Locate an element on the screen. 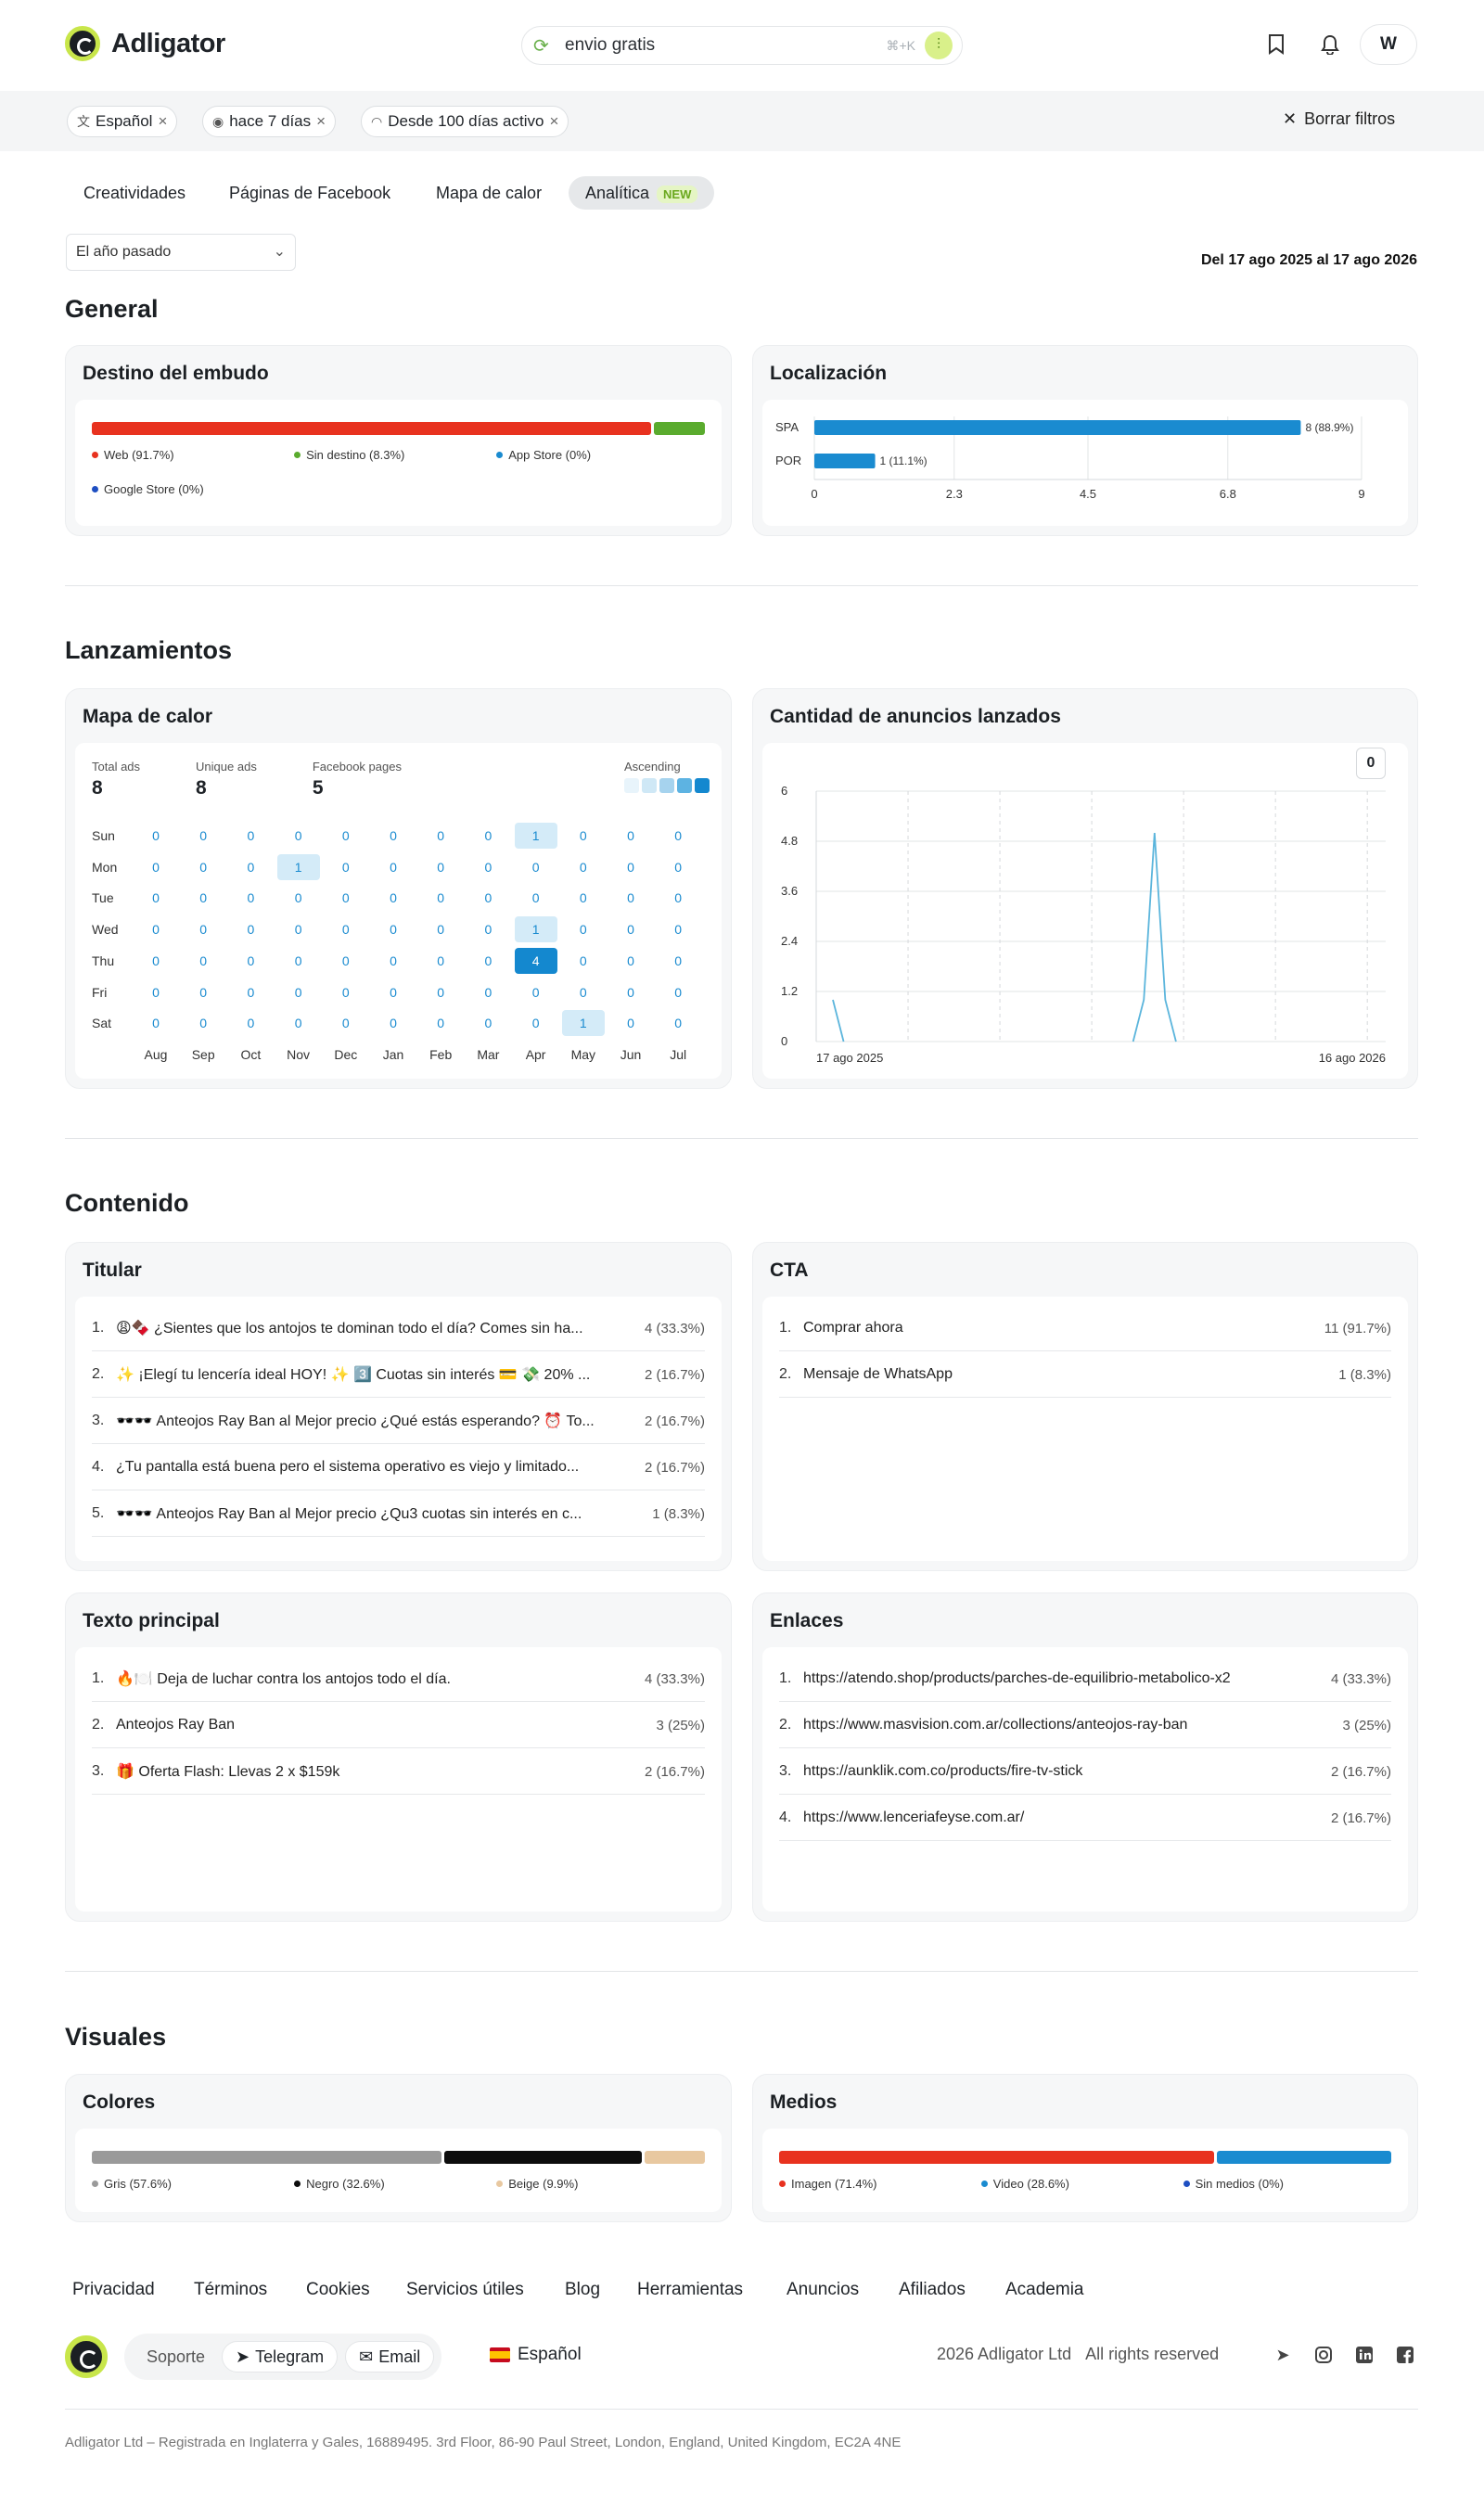 Image resolution: width=1484 pixels, height=2494 pixels. brand-logo: Adligator is located at coordinates (145, 43).